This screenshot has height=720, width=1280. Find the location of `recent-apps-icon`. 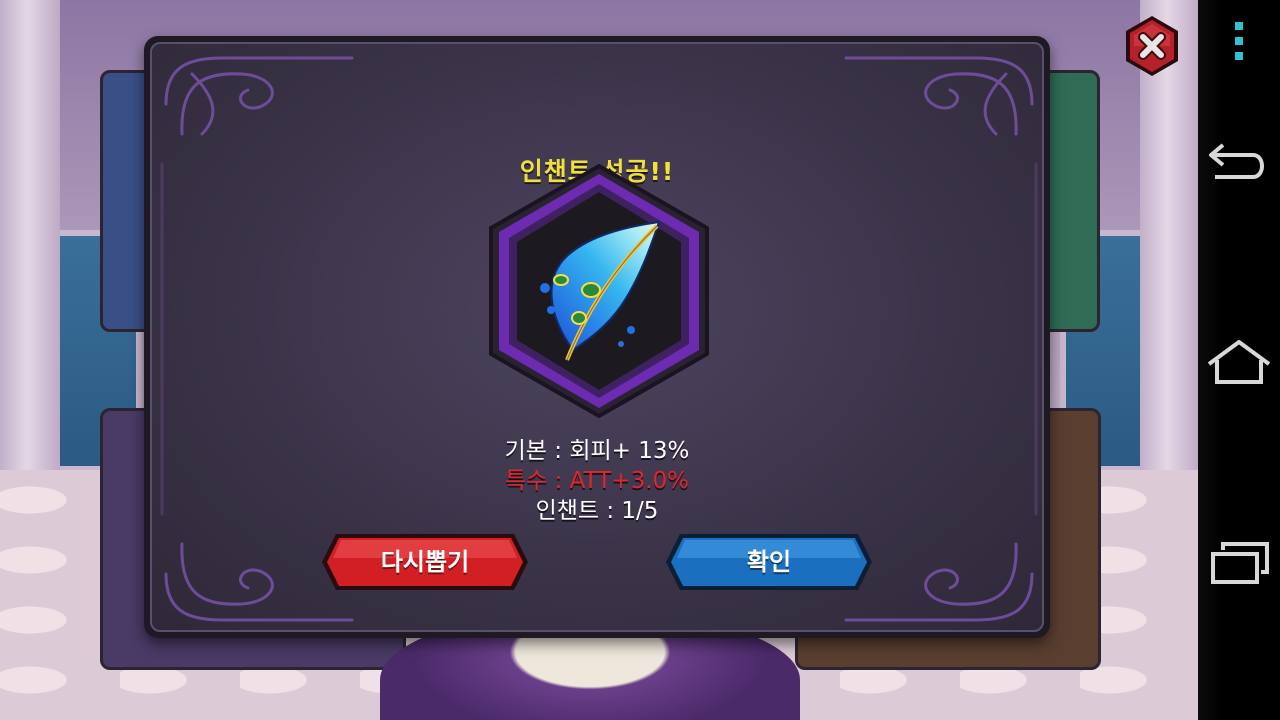

recent-apps-icon is located at coordinates (1240, 563).